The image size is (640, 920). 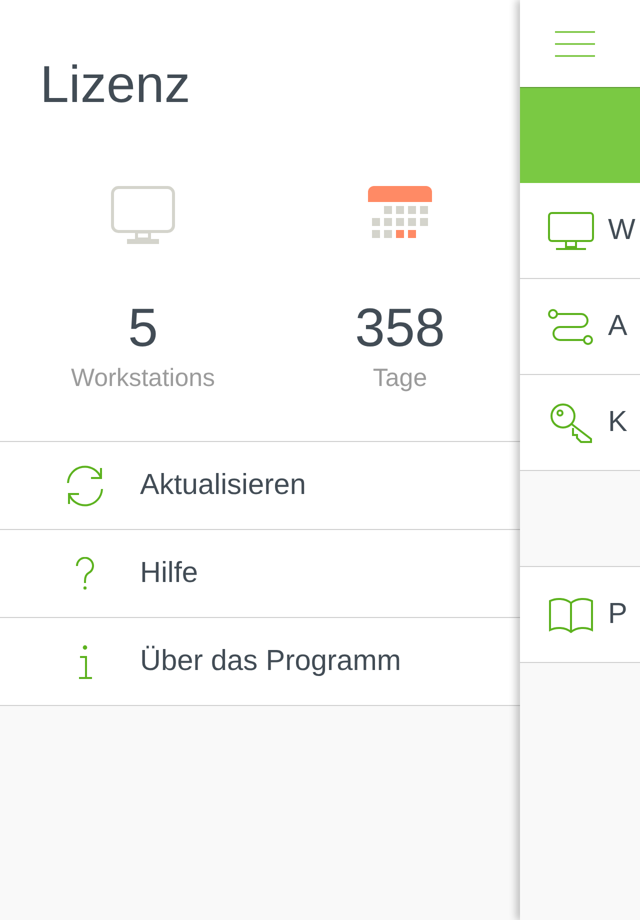 What do you see at coordinates (571, 614) in the screenshot?
I see `book-icon` at bounding box center [571, 614].